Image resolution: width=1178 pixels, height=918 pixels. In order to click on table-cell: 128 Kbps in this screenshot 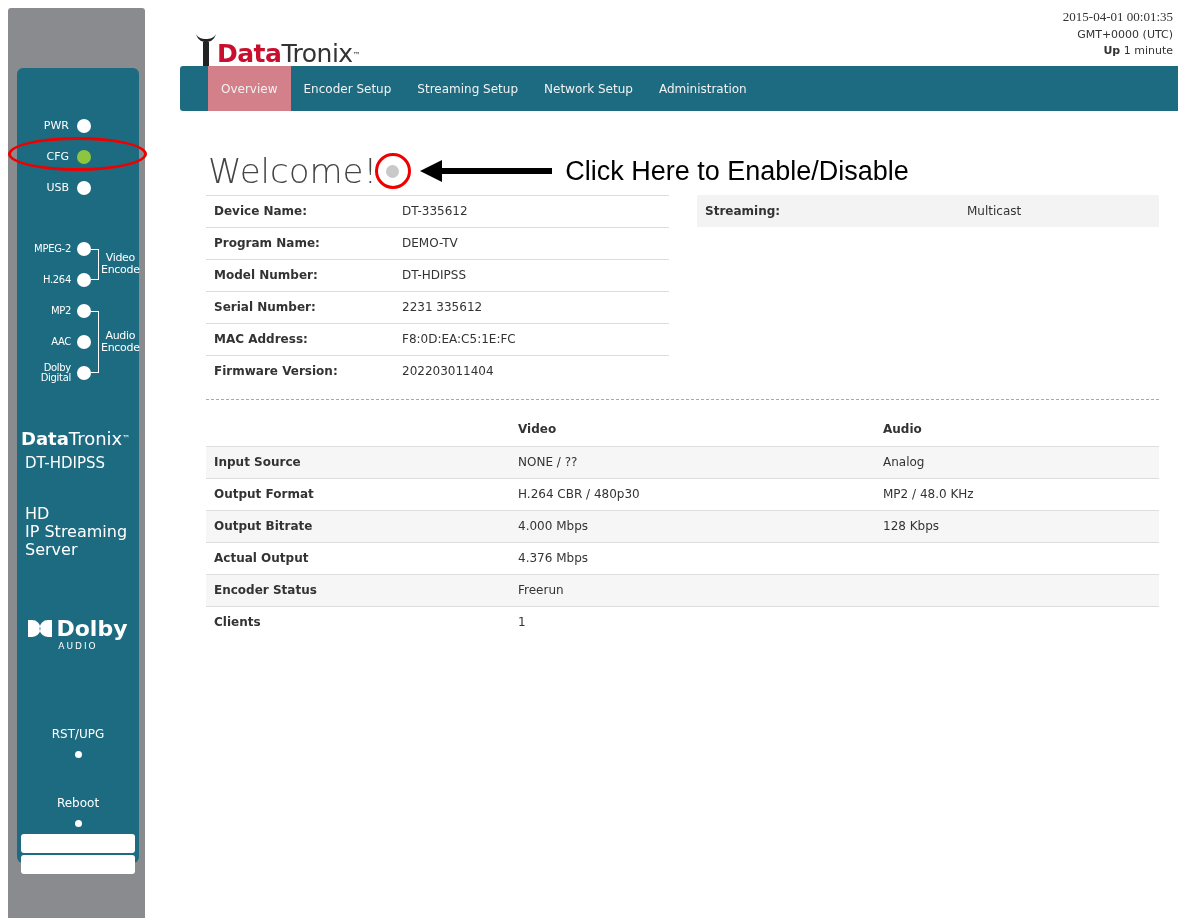, I will do `click(1017, 526)`.